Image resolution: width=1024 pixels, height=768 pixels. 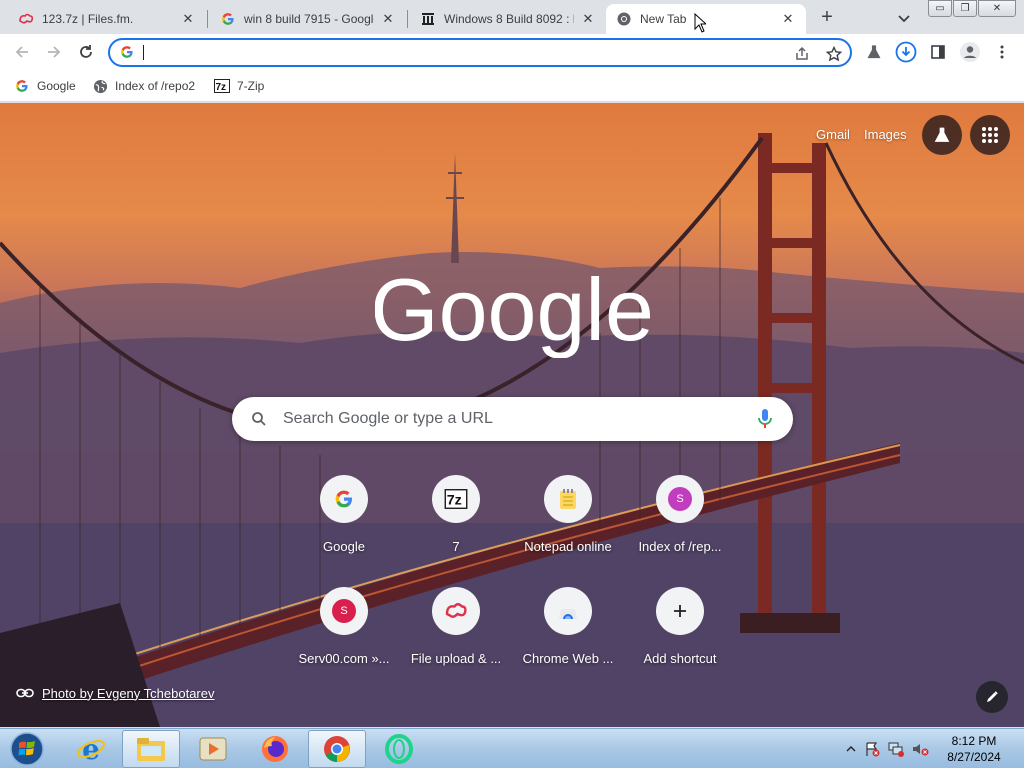 What do you see at coordinates (512, 309) in the screenshot?
I see `svg-text: Google` at bounding box center [512, 309].